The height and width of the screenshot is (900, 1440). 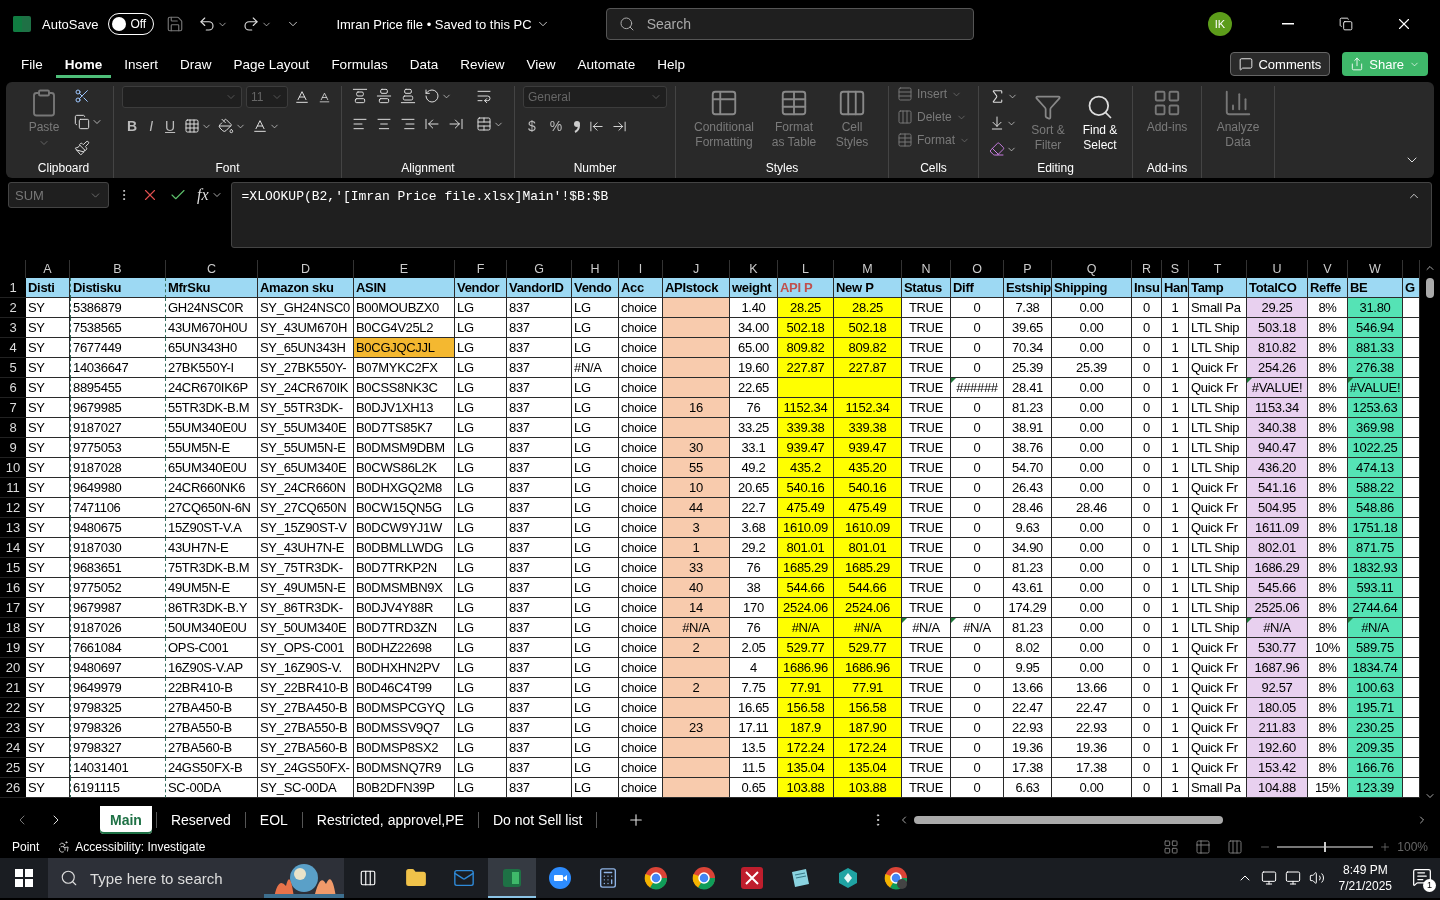 What do you see at coordinates (606, 64) in the screenshot?
I see `menu-tab: Automate` at bounding box center [606, 64].